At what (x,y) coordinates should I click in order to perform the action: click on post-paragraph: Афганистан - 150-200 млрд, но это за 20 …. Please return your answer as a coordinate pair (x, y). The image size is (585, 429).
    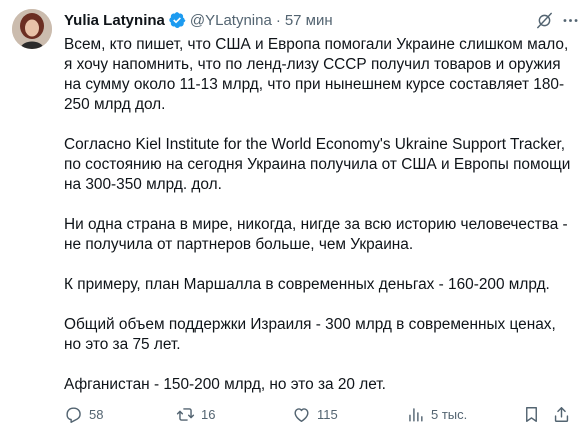
    Looking at the image, I should click on (225, 384).